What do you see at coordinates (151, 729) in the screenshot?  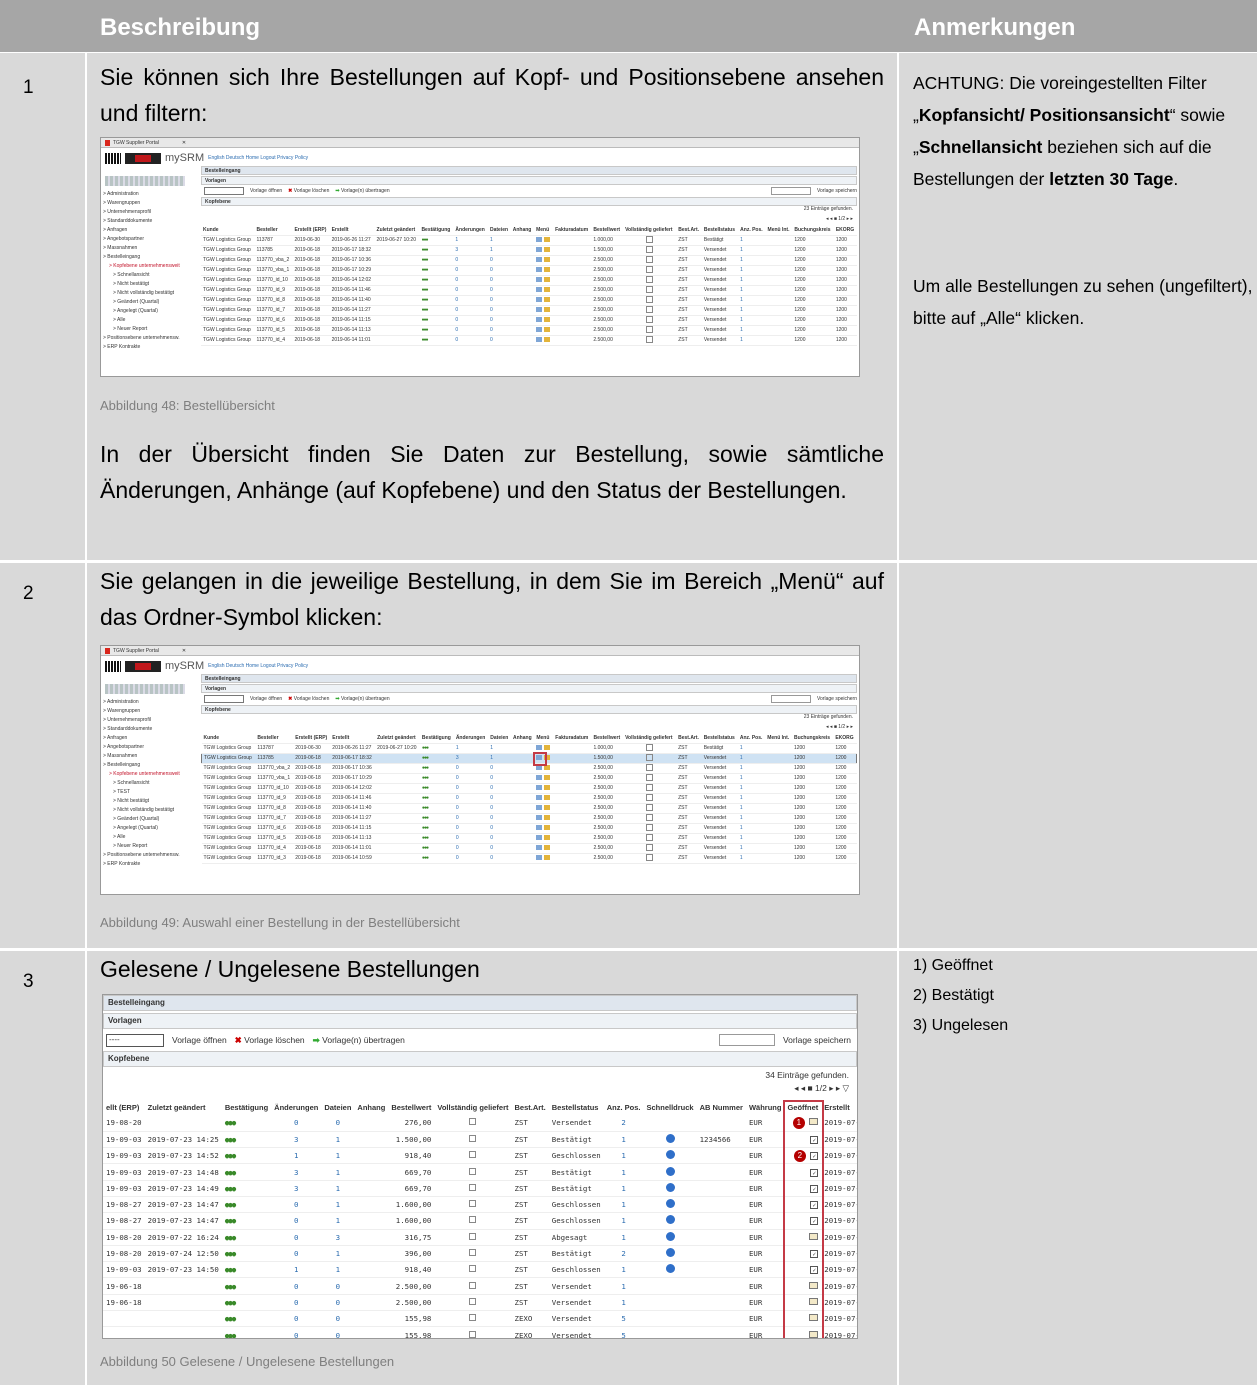 I see `sidebar-item: > Standarddokumente` at bounding box center [151, 729].